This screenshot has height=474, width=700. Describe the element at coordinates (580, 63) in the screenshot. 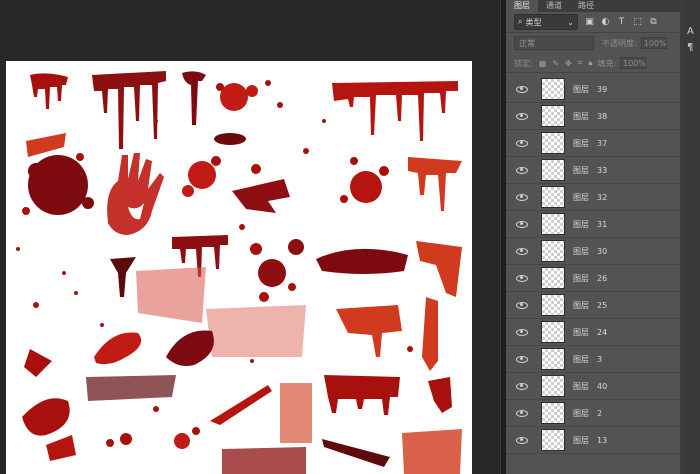

I see `lock-artboard-icon: ⌗` at that location.